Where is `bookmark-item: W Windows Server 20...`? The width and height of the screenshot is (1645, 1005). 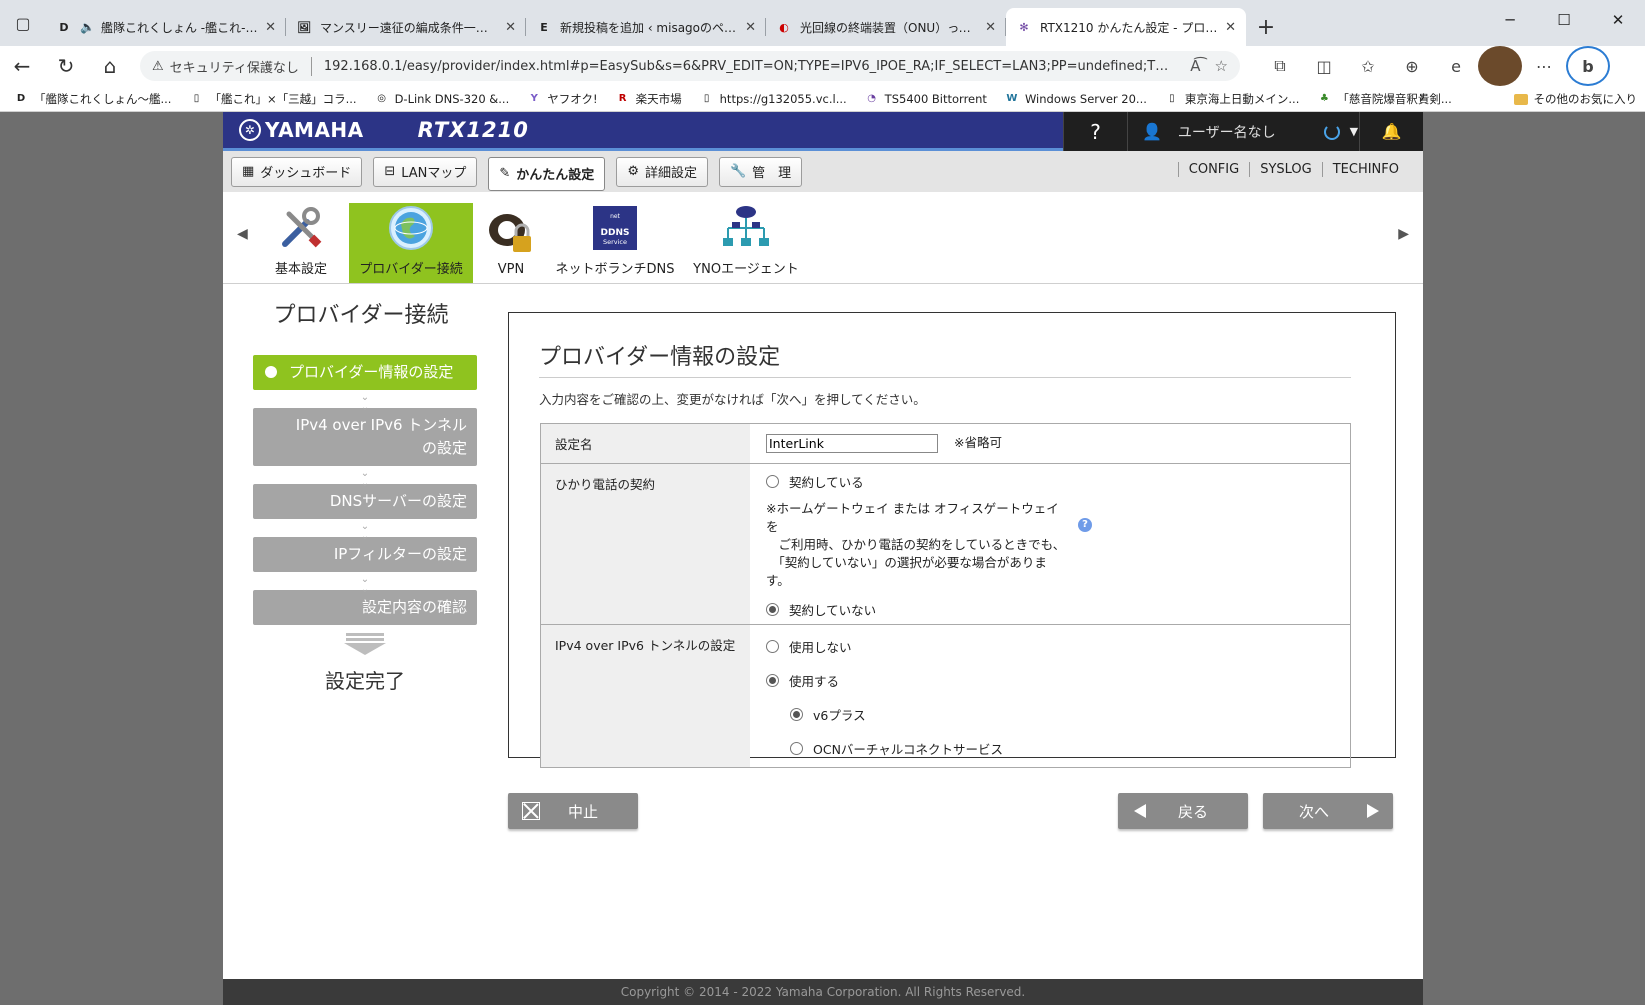 bookmark-item: W Windows Server 20... is located at coordinates (1075, 99).